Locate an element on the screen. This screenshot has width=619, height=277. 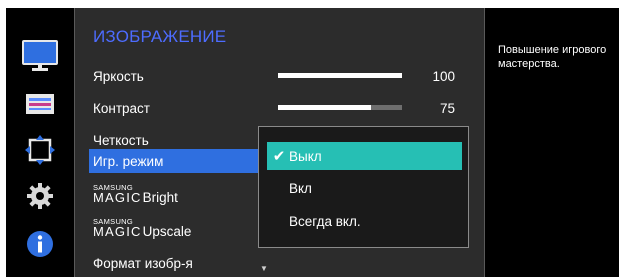
menu-item-label: SAMSUNG MAGIC Upscale is located at coordinates (142, 228).